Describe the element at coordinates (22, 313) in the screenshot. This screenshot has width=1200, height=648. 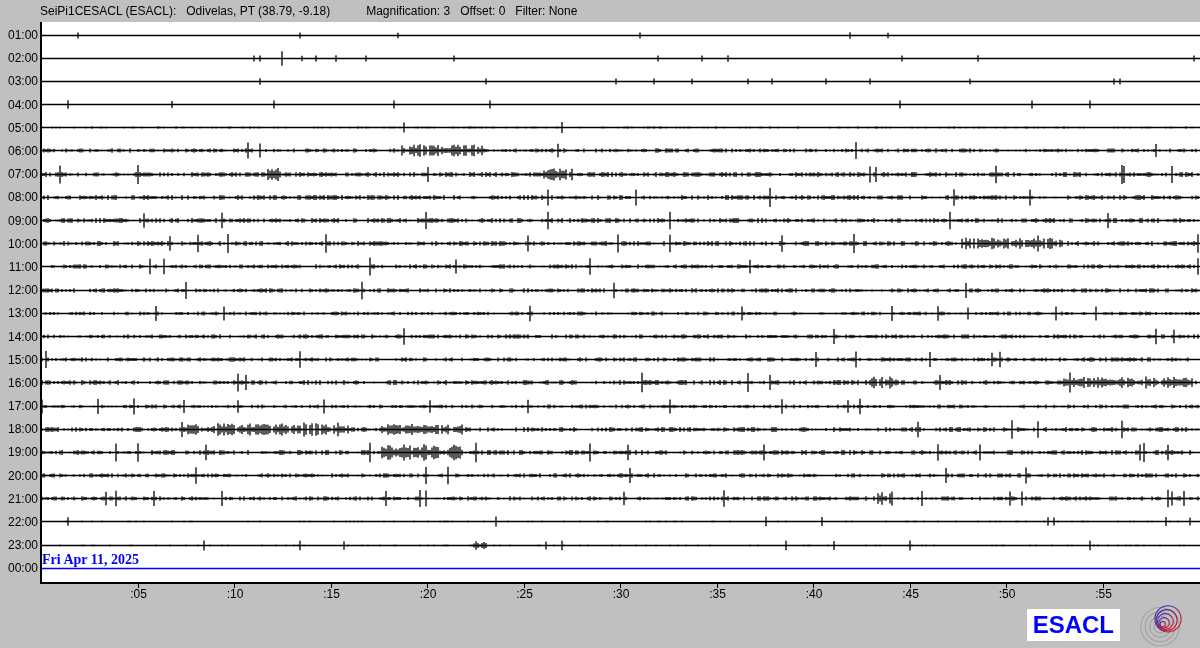
I see `hour-label: 13:00` at that location.